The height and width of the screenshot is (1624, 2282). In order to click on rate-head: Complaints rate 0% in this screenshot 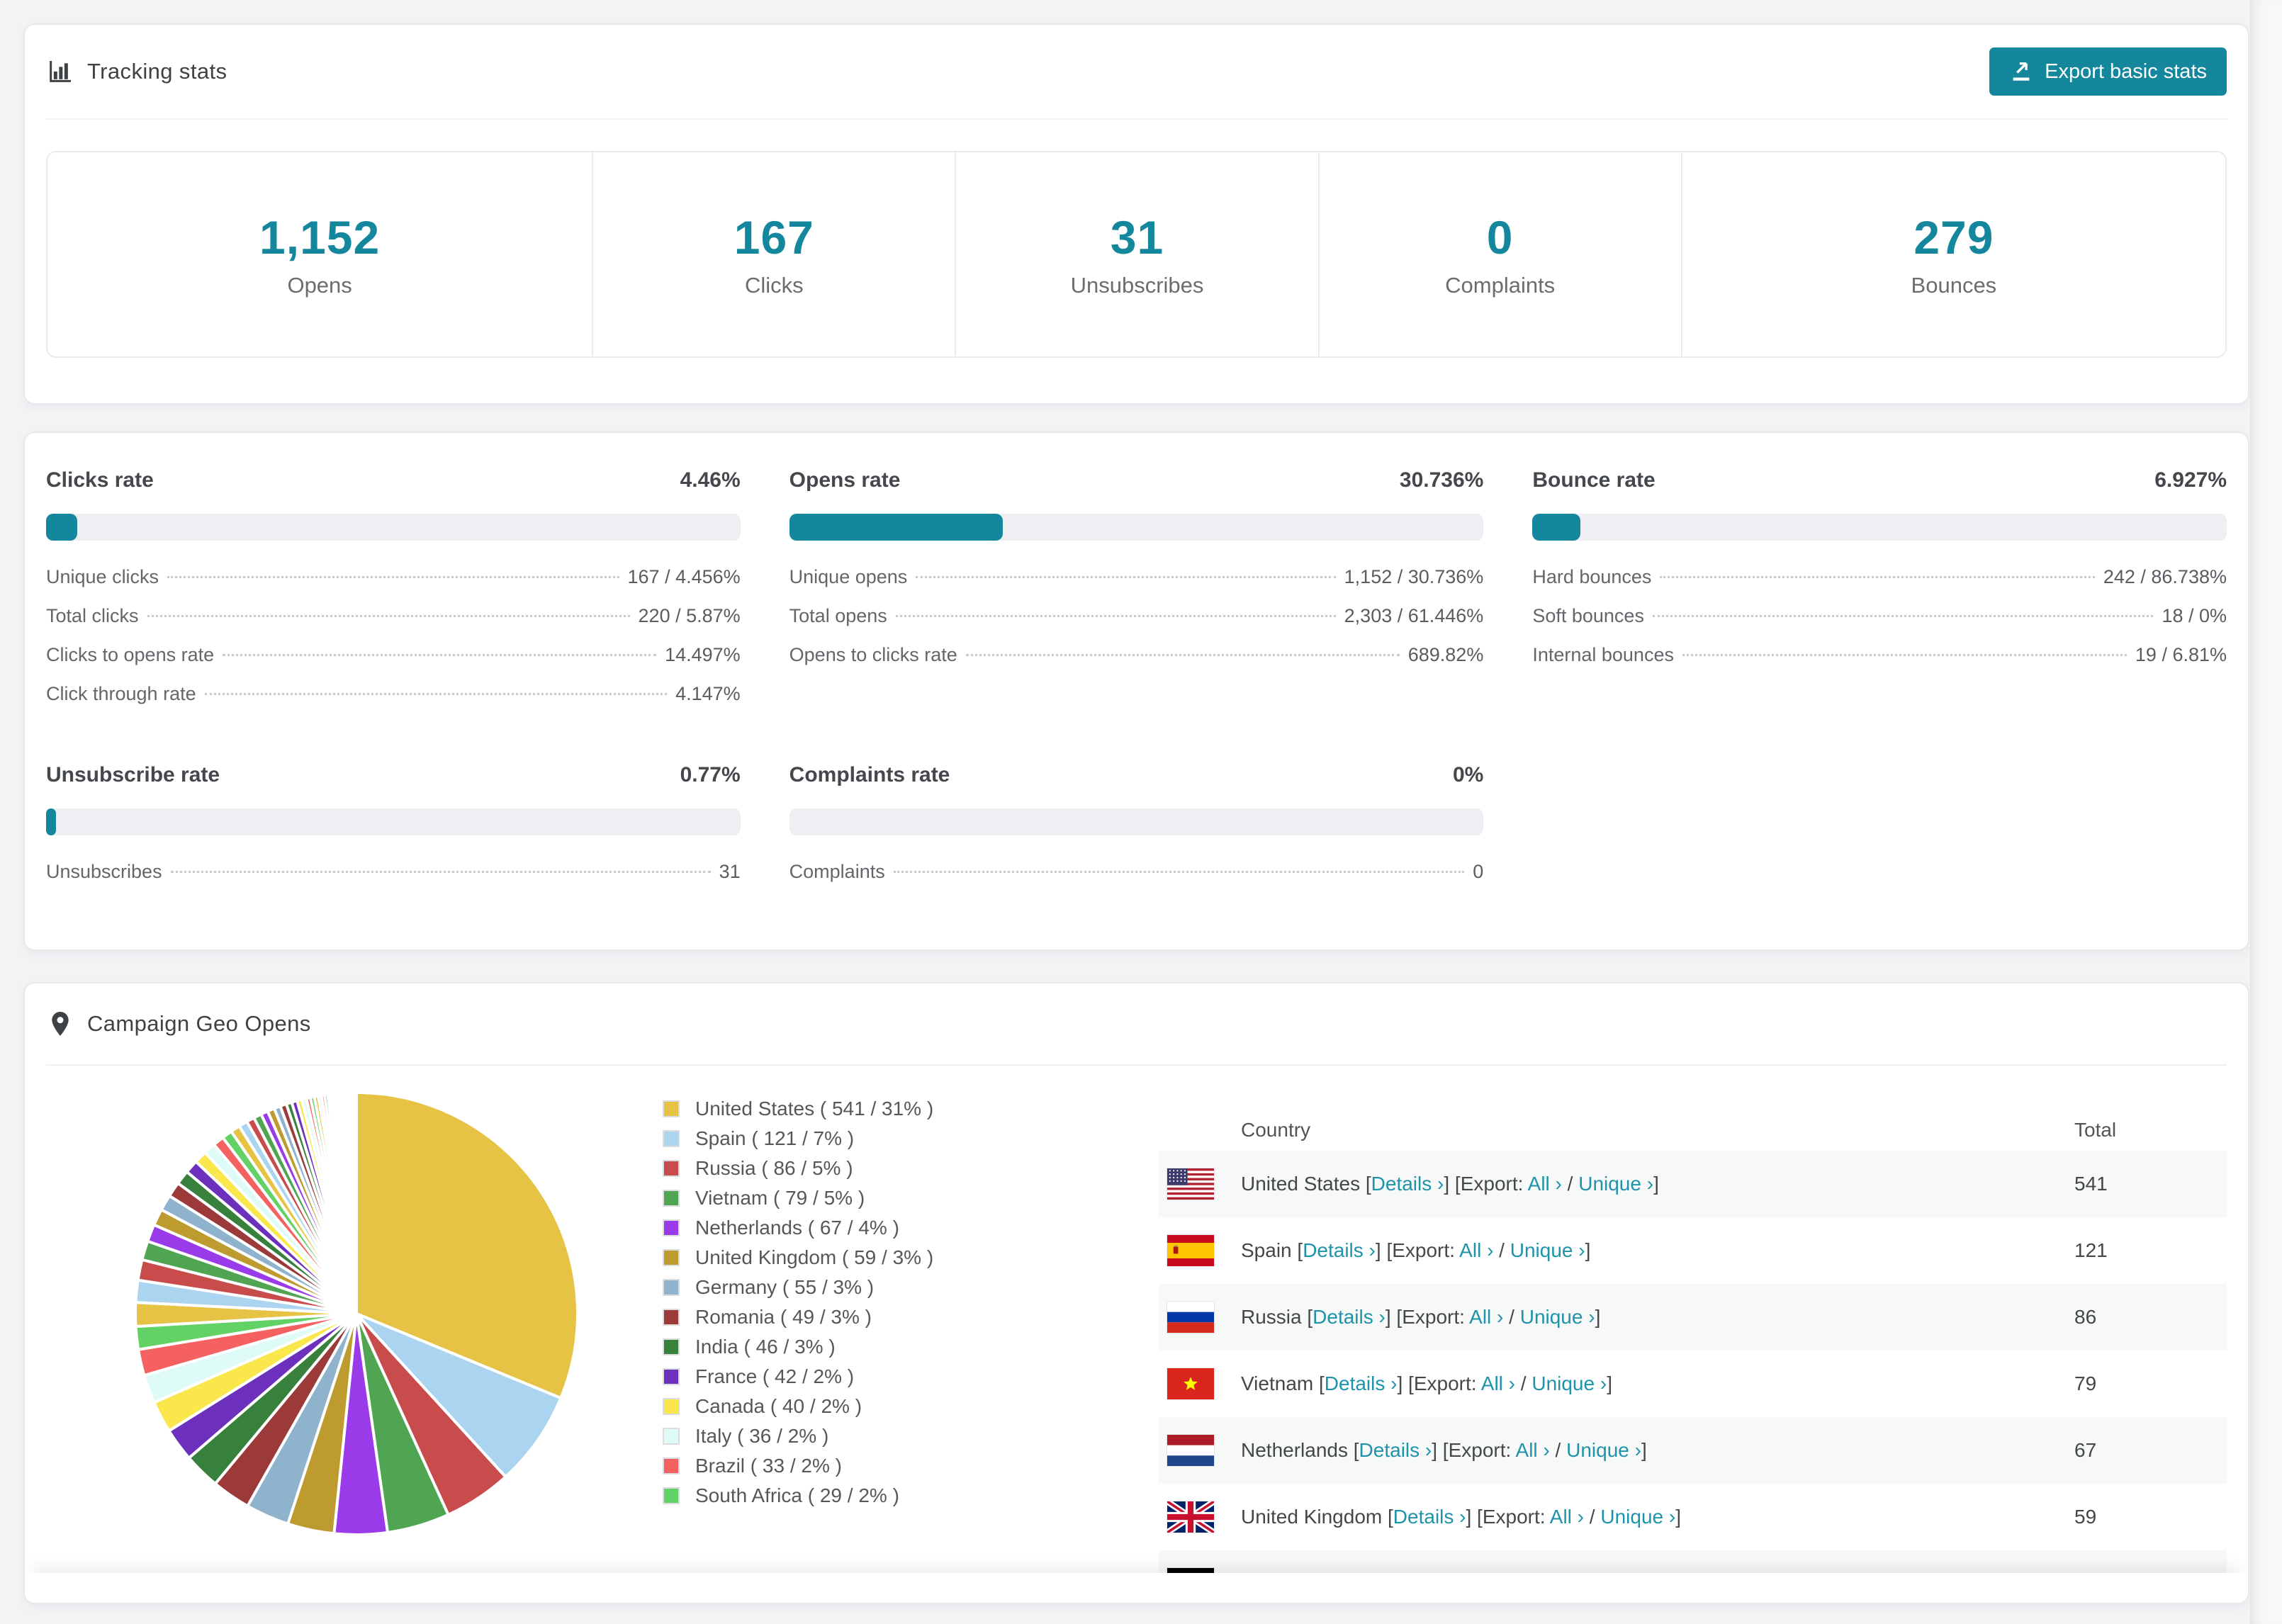, I will do `click(1137, 775)`.